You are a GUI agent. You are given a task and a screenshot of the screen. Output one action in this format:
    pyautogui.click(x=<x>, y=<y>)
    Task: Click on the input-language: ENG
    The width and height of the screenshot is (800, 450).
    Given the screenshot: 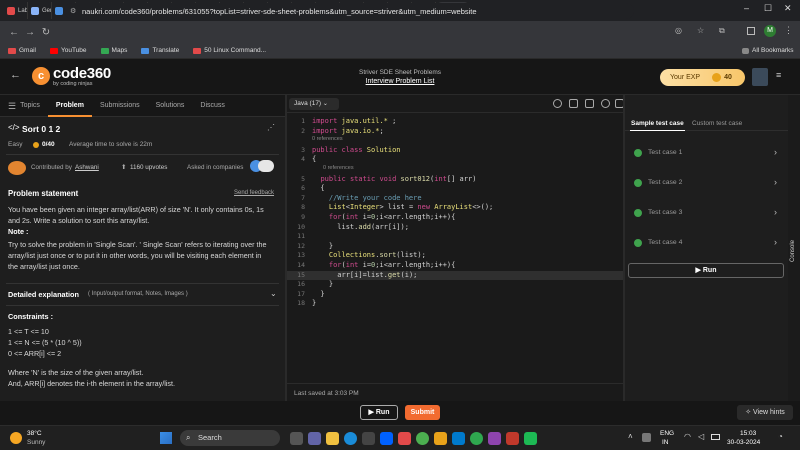 What is the action you would take?
    pyautogui.click(x=667, y=433)
    